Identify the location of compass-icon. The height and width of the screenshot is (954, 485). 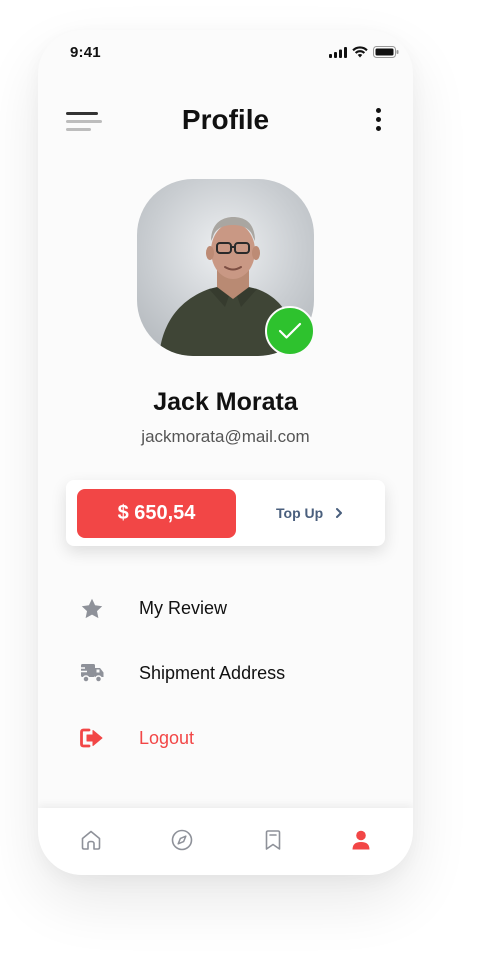
(182, 840).